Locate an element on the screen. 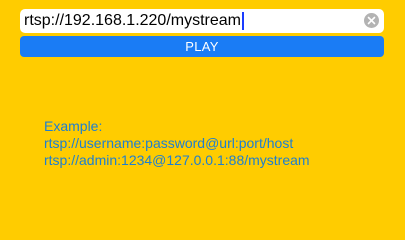  play-button: PLAY is located at coordinates (202, 46).